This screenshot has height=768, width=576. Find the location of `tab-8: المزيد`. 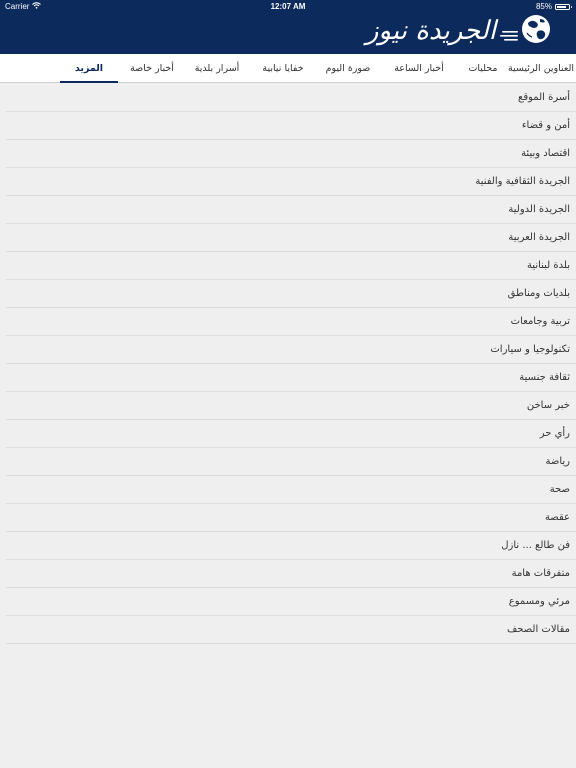

tab-8: المزيد is located at coordinates (89, 68).